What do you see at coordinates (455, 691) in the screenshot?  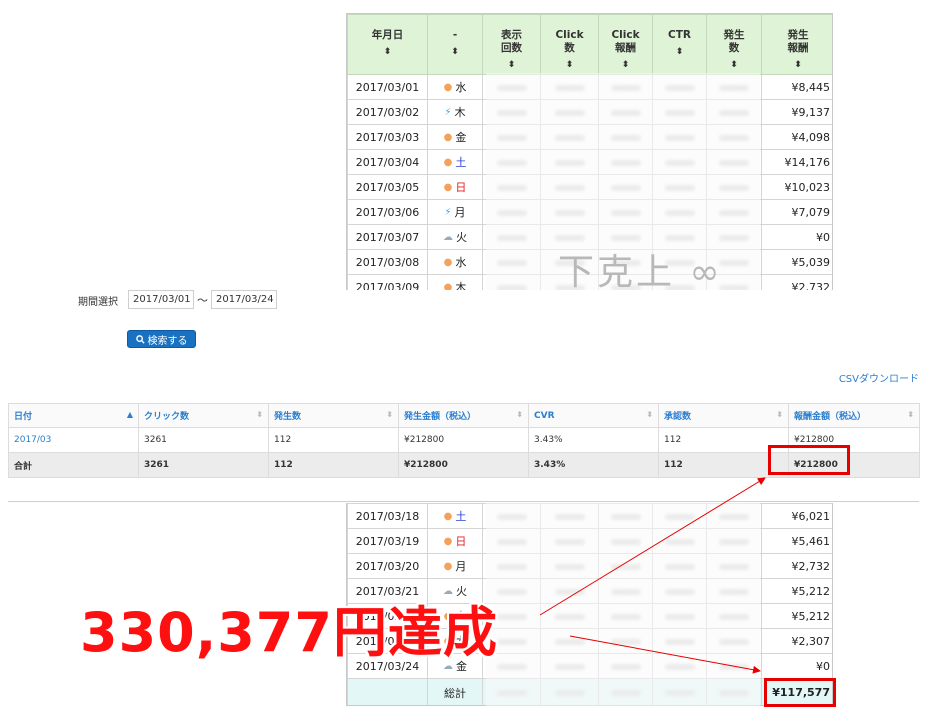 I see `total-label: 総計` at bounding box center [455, 691].